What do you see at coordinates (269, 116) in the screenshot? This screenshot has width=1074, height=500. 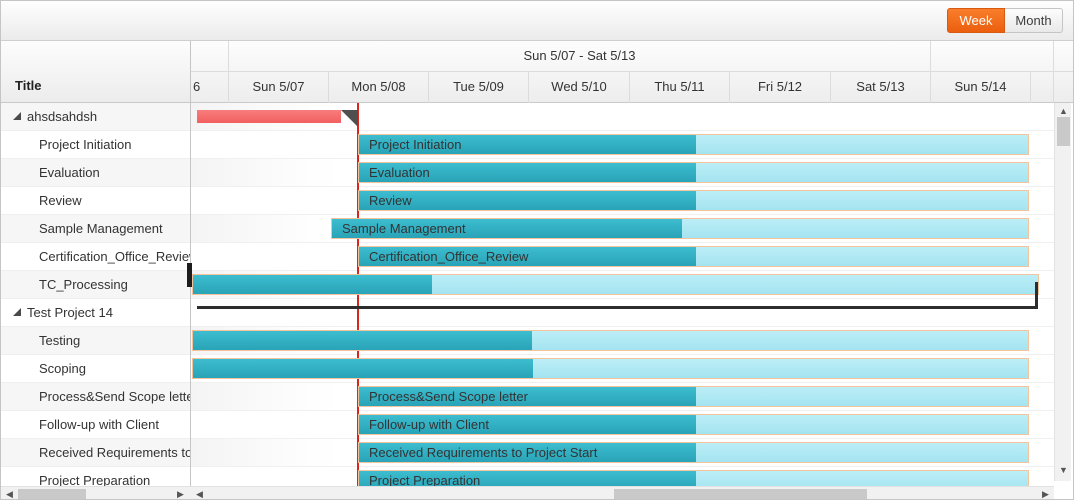 I see `summary-bar-ahsdsahdsh` at bounding box center [269, 116].